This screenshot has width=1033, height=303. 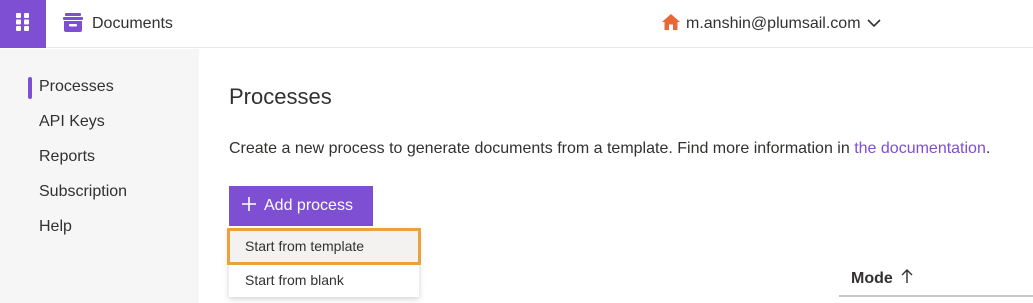 What do you see at coordinates (988, 148) in the screenshot?
I see `description-suffix: .` at bounding box center [988, 148].